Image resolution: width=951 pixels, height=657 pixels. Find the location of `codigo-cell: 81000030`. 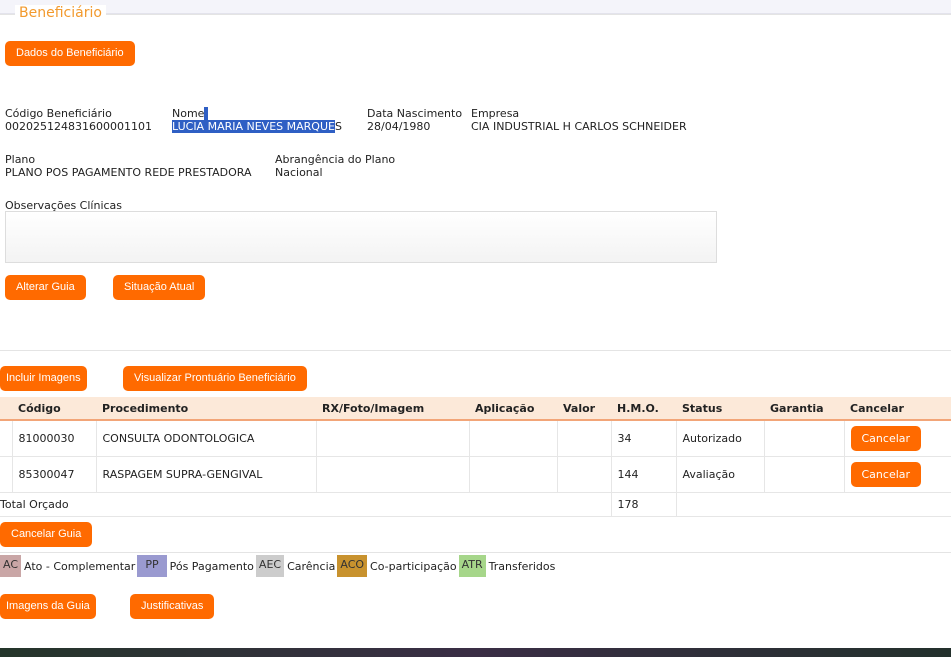

codigo-cell: 81000030 is located at coordinates (54, 438).